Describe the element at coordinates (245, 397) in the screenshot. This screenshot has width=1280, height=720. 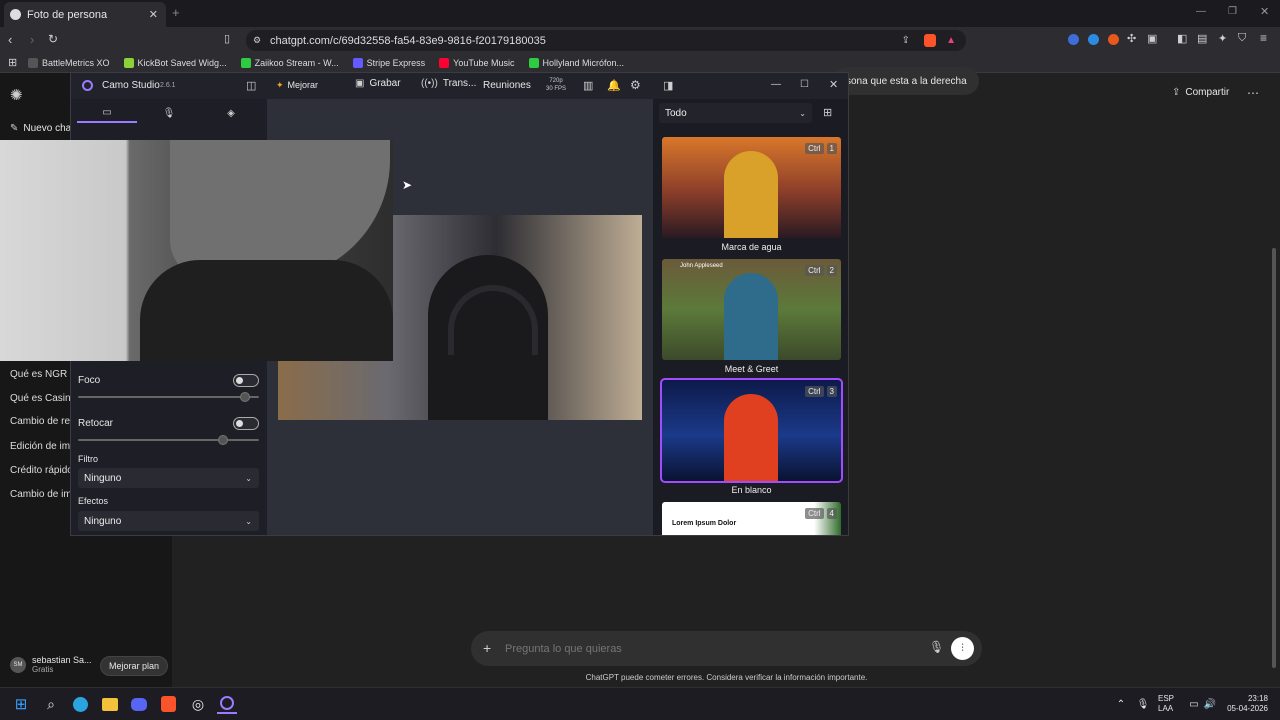
I see `focus-slider-knob` at that location.